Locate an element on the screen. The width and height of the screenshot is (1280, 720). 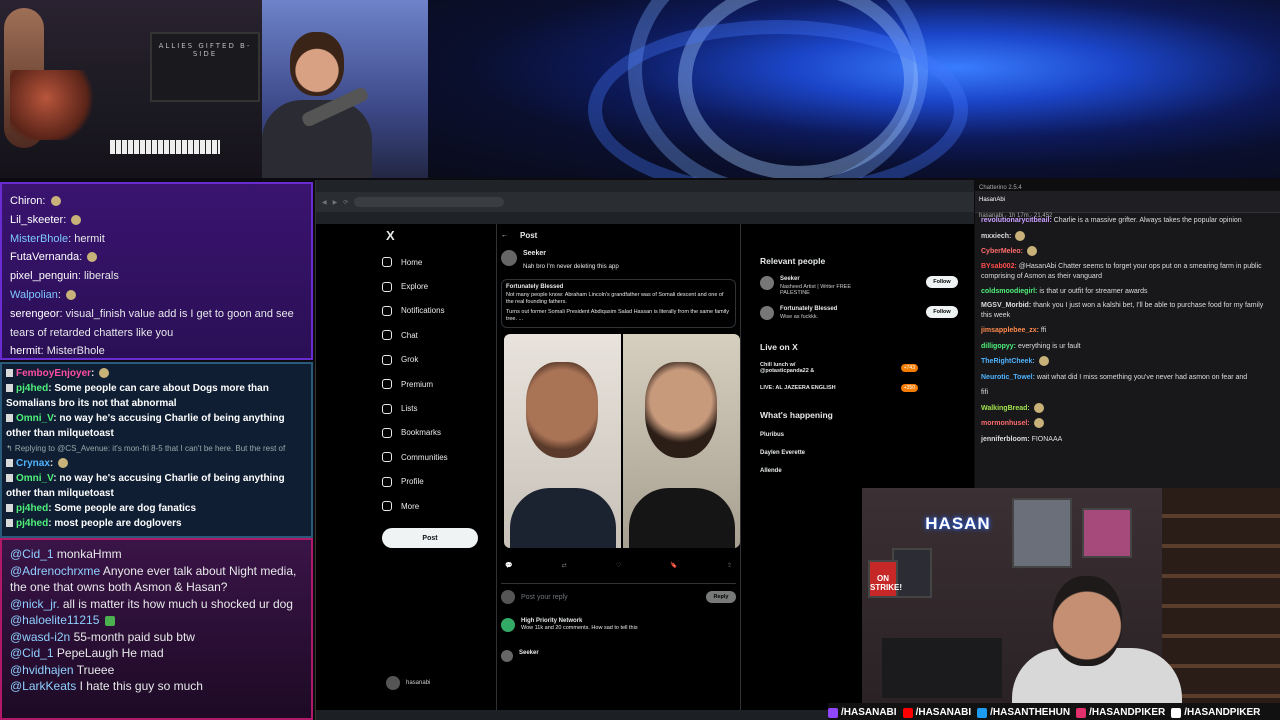
chat-username: @hvidhajen is located at coordinates (42, 670).